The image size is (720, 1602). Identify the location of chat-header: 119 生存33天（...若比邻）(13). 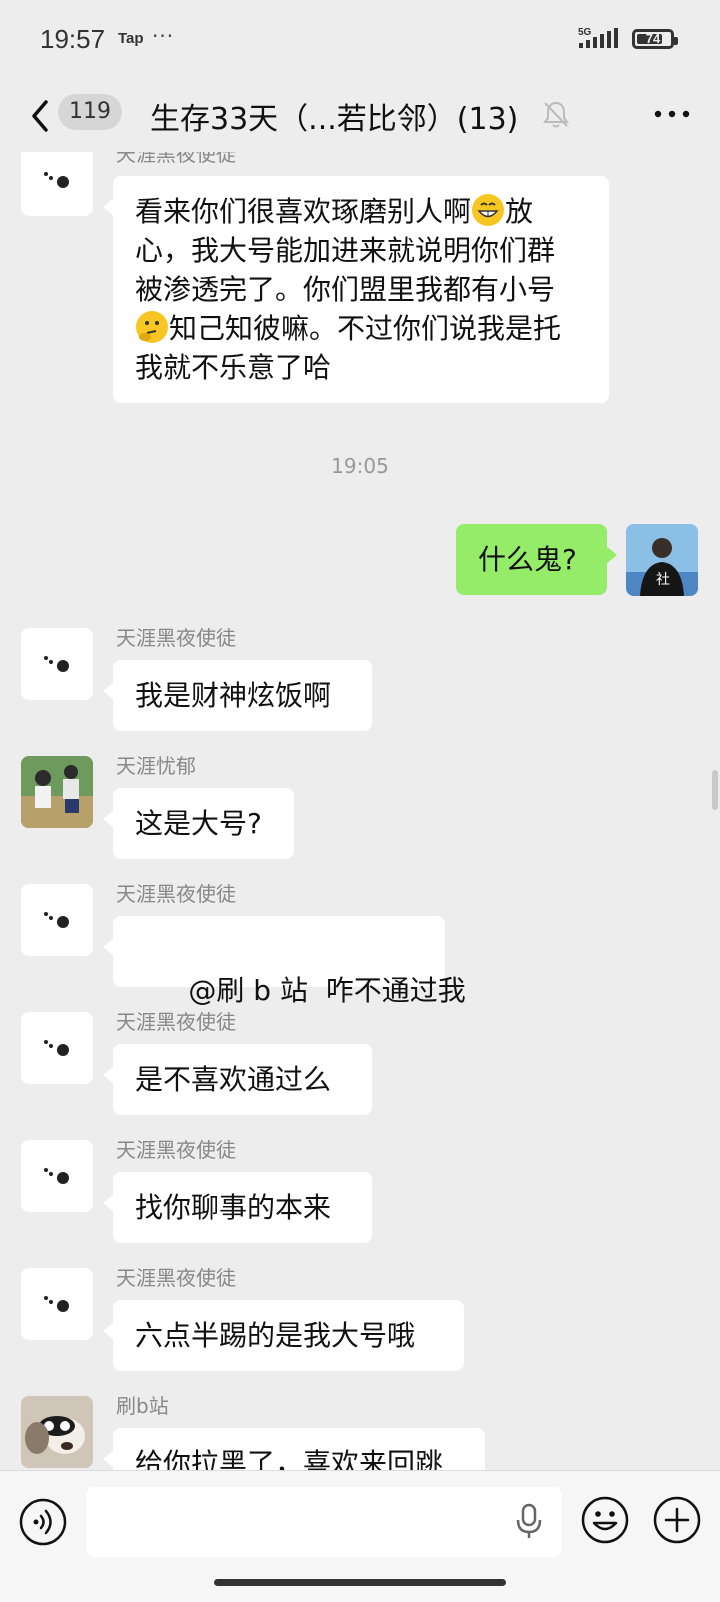
(360, 116).